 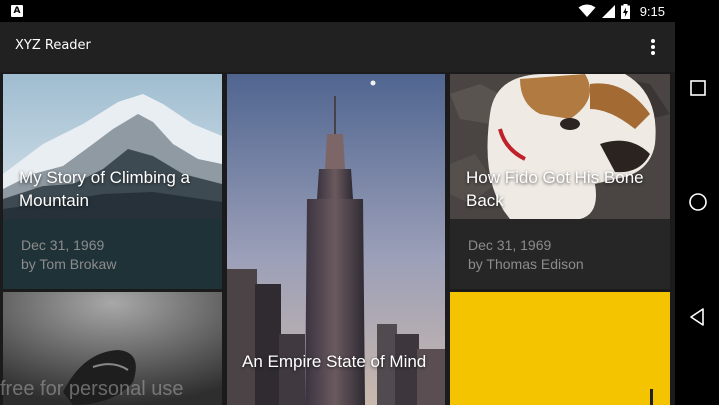 What do you see at coordinates (608, 11) in the screenshot?
I see `cell-signal-icon` at bounding box center [608, 11].